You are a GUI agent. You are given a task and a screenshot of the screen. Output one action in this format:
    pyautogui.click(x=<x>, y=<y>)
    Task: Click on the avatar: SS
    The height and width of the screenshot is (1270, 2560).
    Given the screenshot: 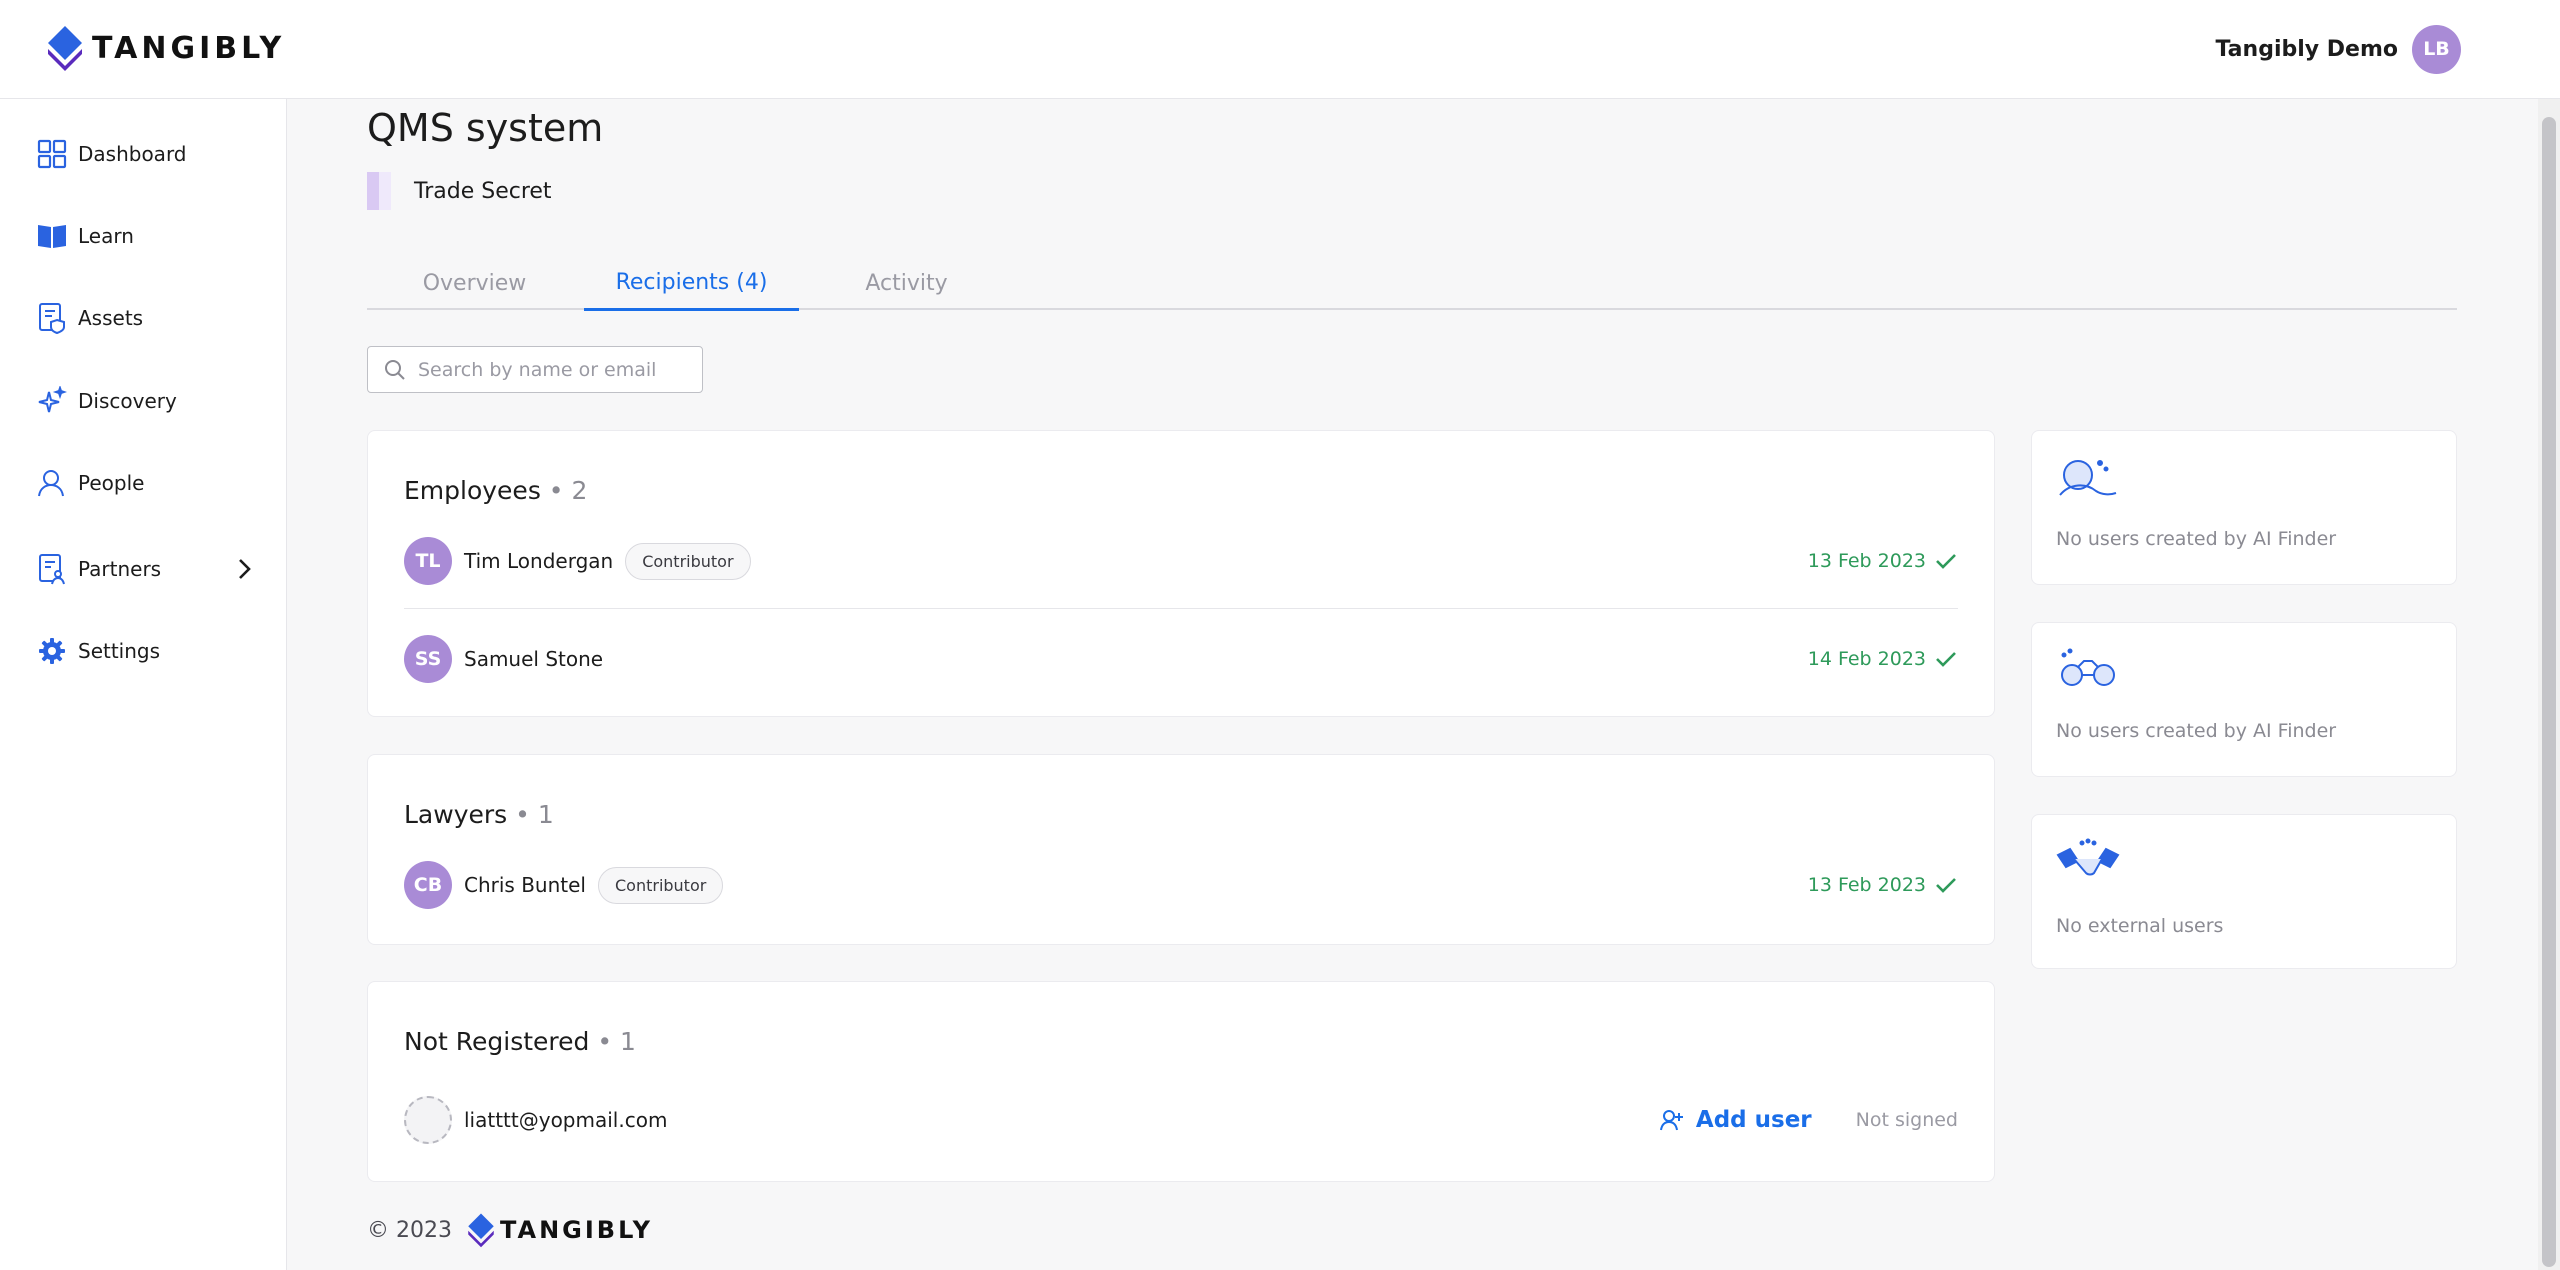 What is the action you would take?
    pyautogui.click(x=428, y=659)
    